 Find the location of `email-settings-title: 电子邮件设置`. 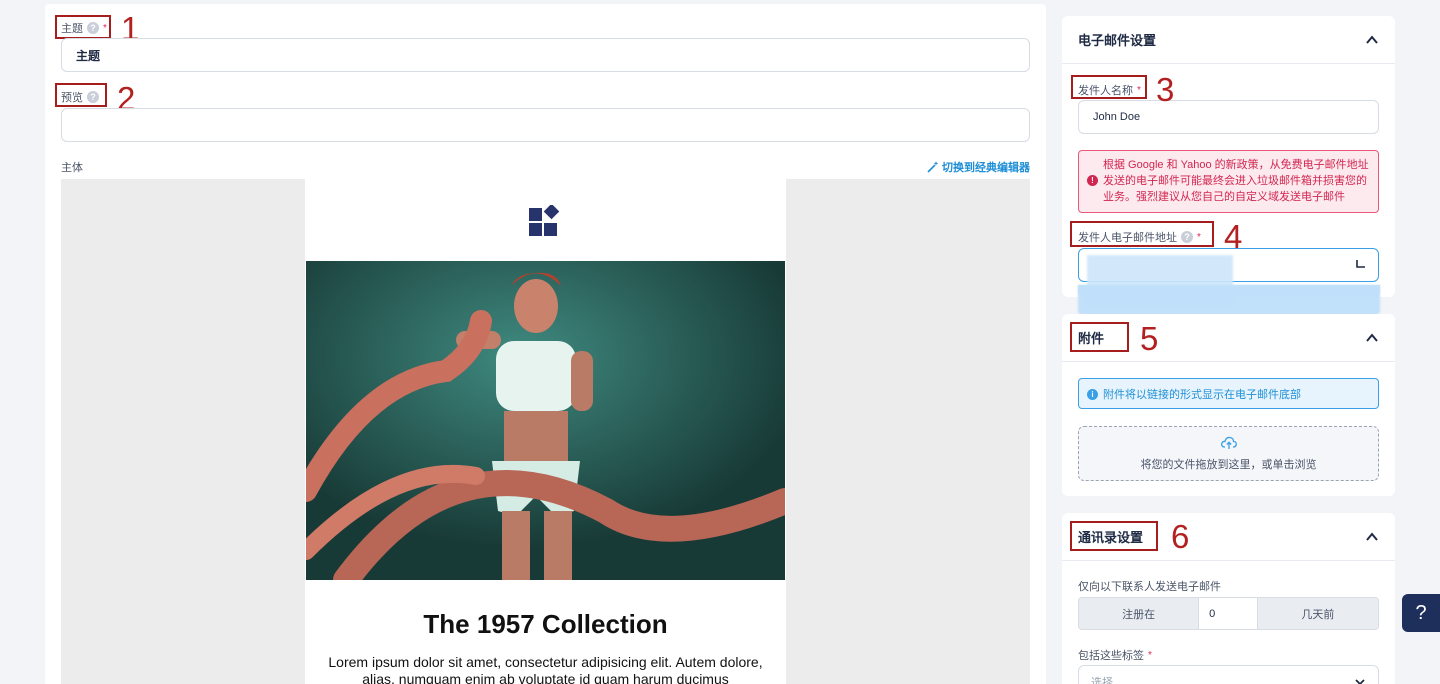

email-settings-title: 电子邮件设置 is located at coordinates (1117, 40).